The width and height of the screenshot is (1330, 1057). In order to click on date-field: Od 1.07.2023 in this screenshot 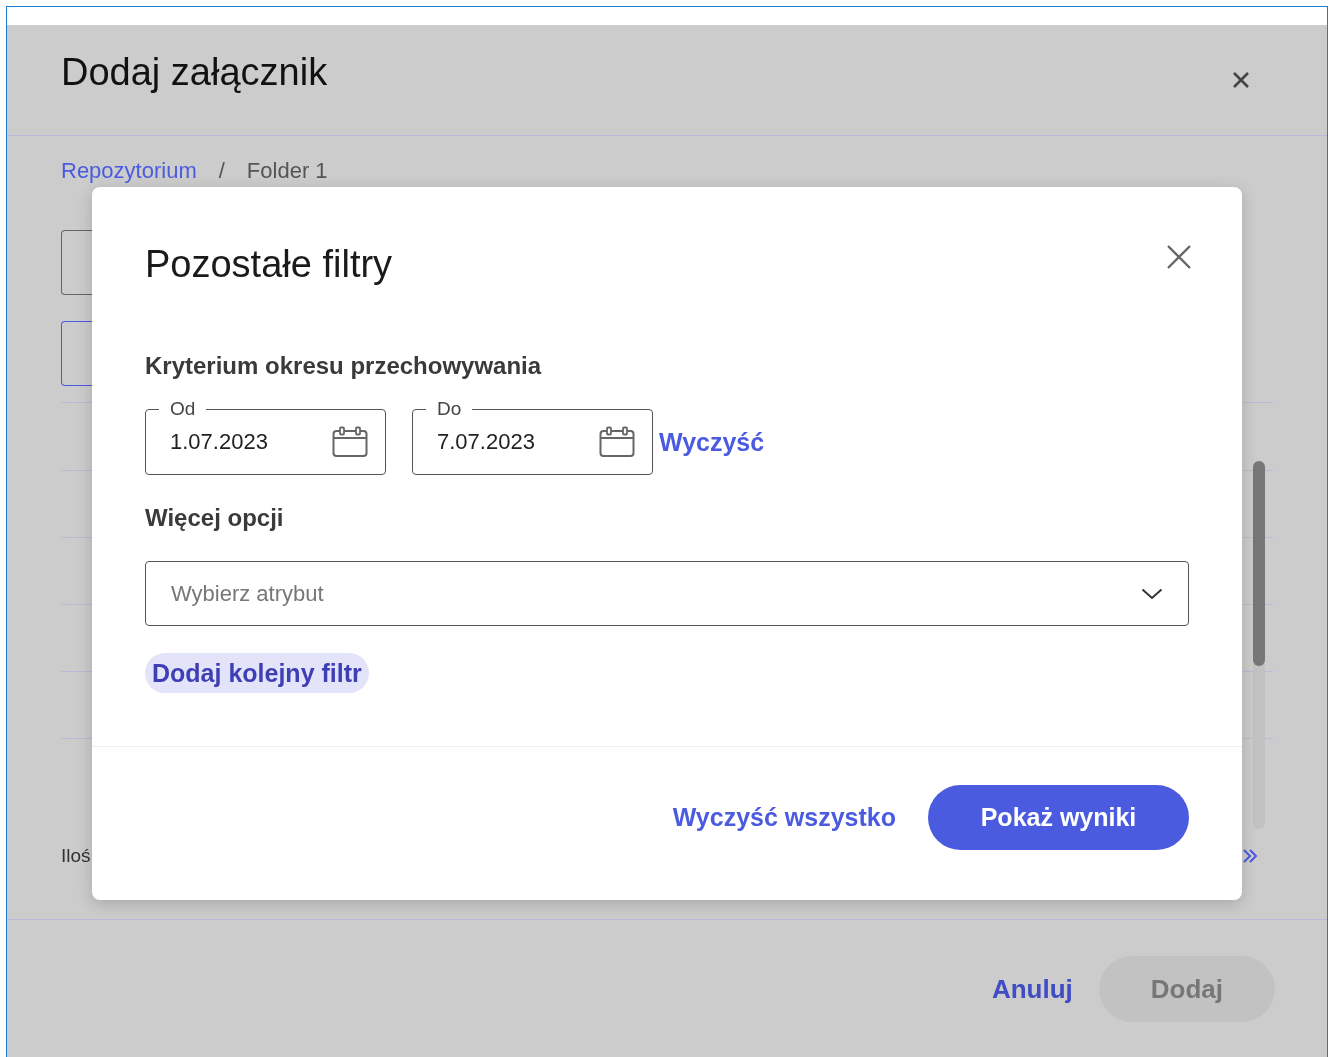, I will do `click(265, 436)`.